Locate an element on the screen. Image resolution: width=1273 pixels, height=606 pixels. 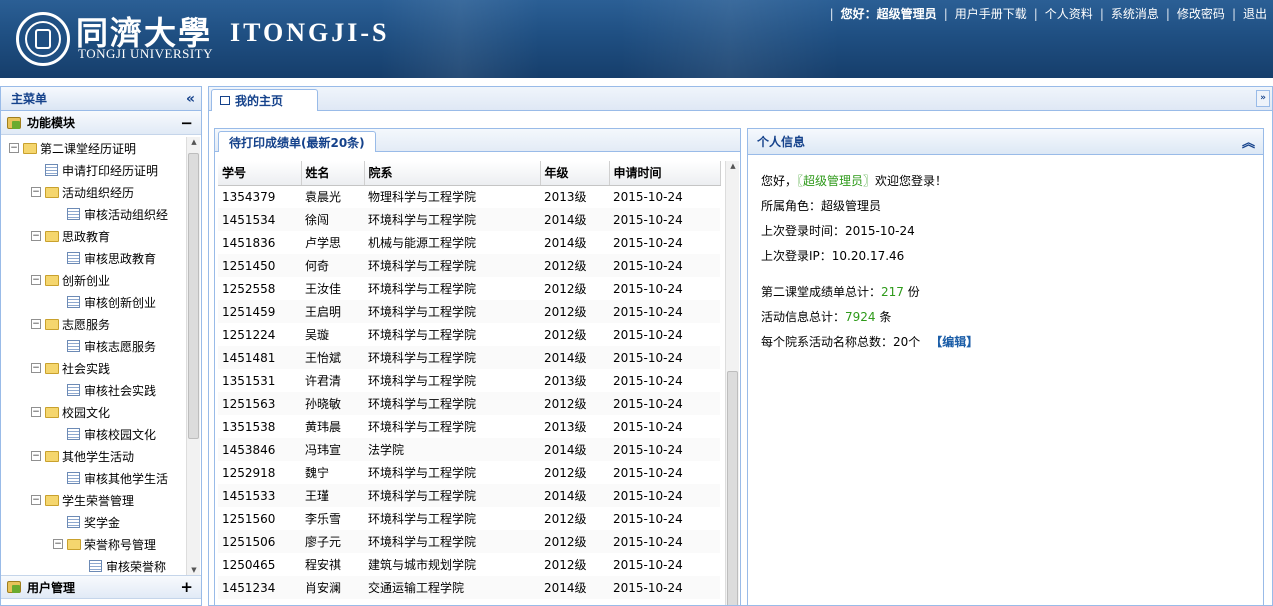
minus-icon: − is located at coordinates (186, 123).